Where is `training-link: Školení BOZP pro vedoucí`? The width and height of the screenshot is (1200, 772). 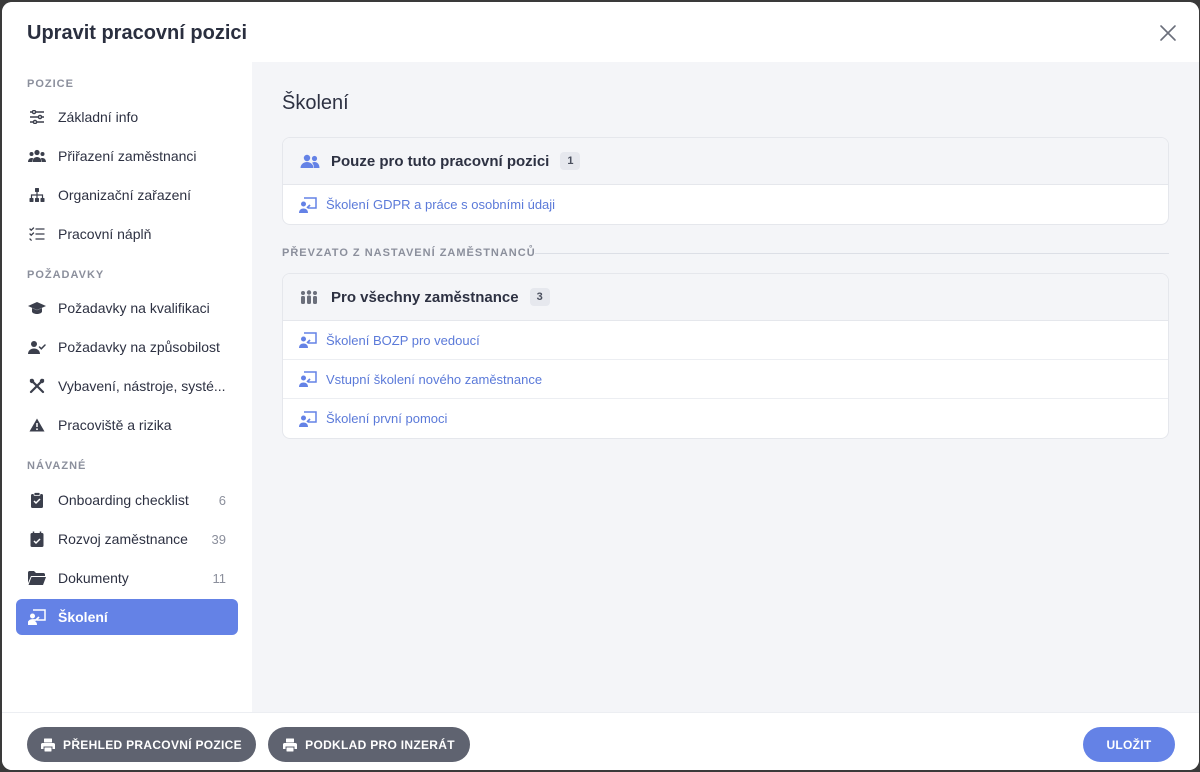
training-link: Školení BOZP pro vedoucí is located at coordinates (403, 340).